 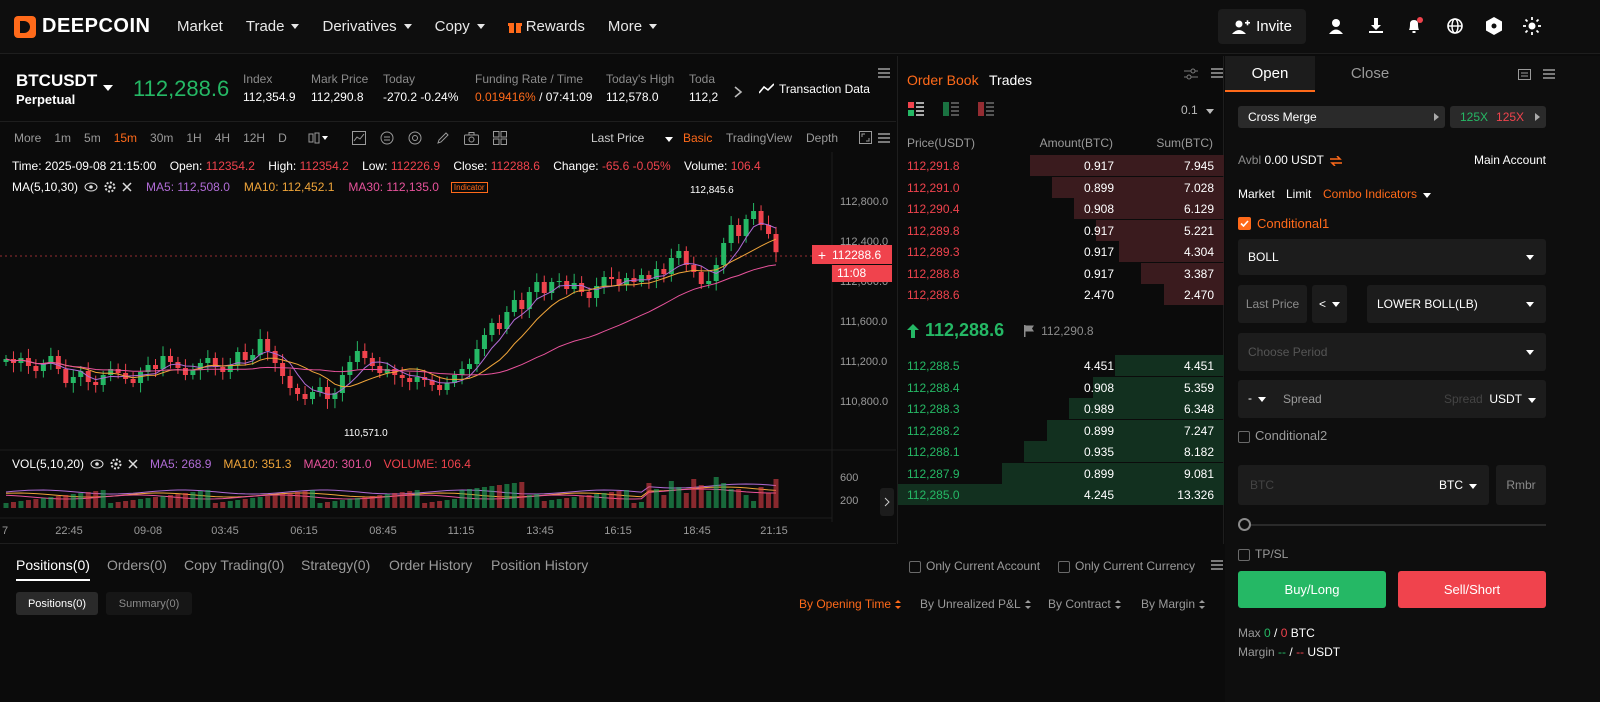 What do you see at coordinates (1191, 74) in the screenshot?
I see `settings-sliders-icon` at bounding box center [1191, 74].